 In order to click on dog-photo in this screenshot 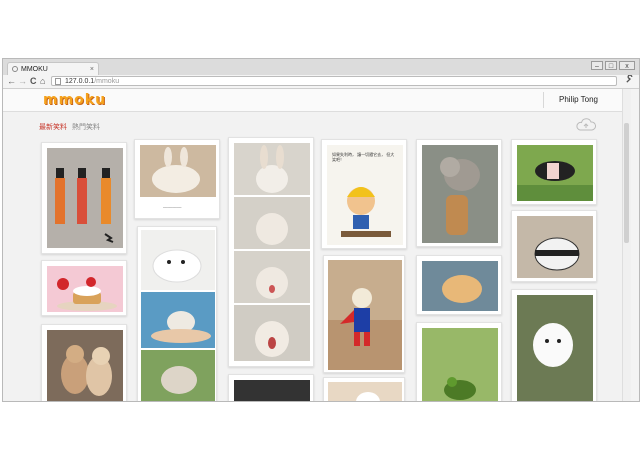, I will do `click(365, 315)`.